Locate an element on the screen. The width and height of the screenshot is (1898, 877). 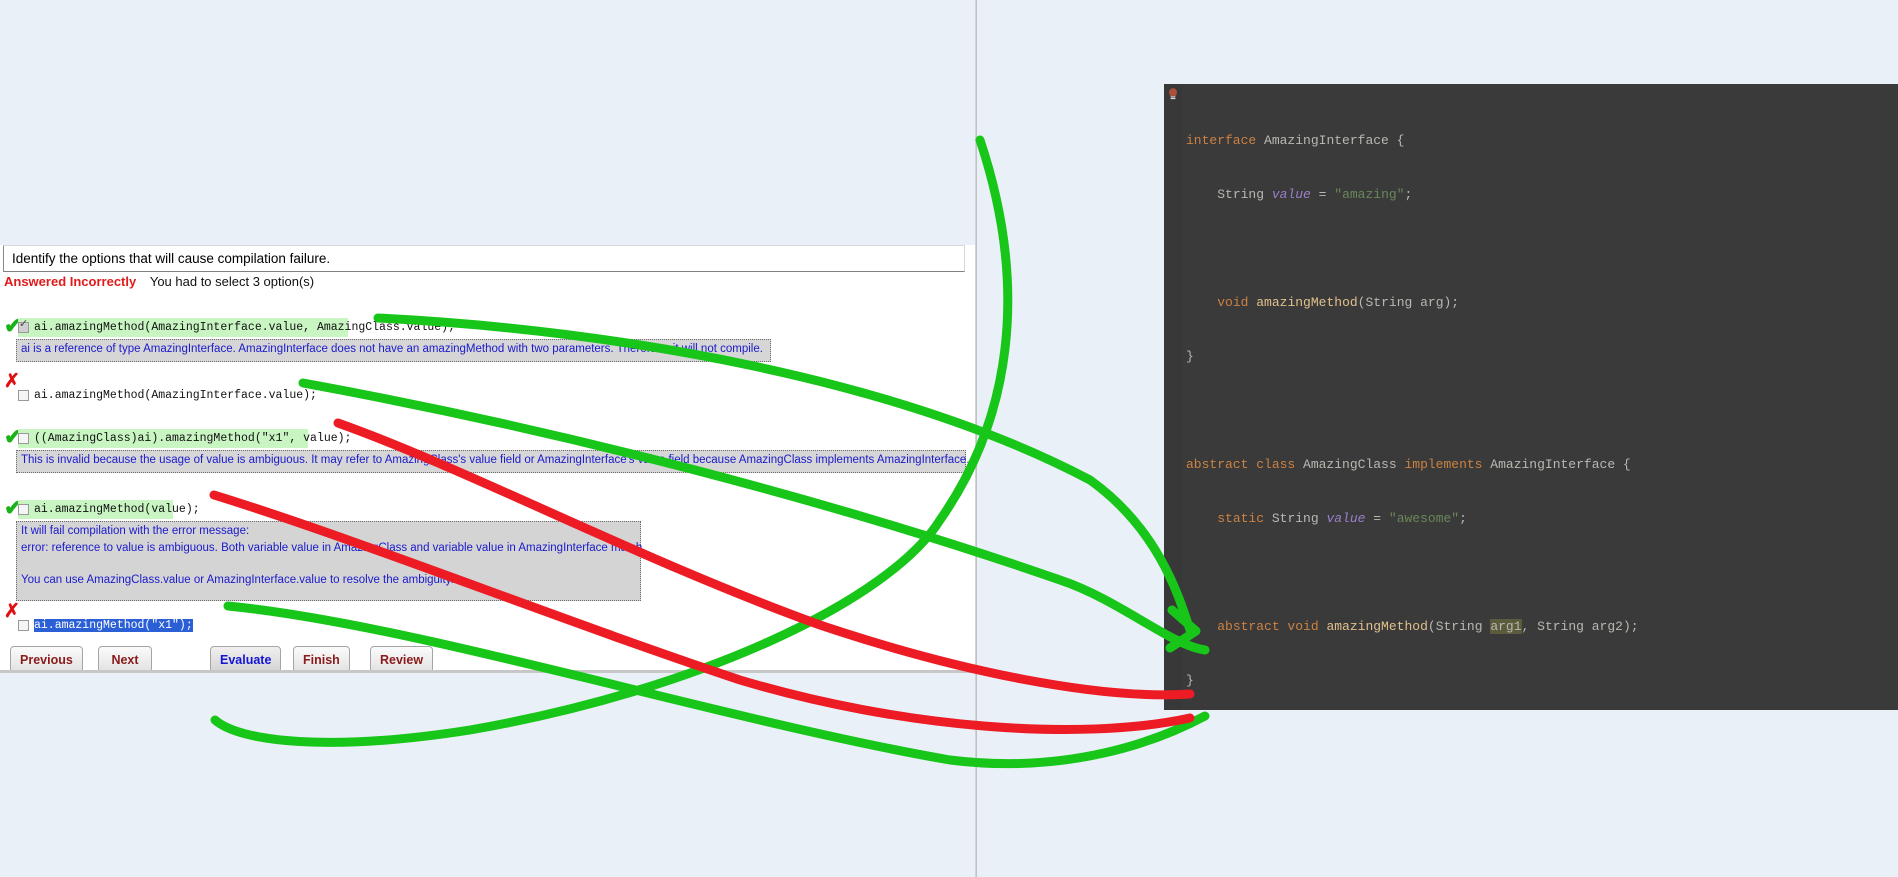
option-5-row: ai.amazingMethod("x1"); is located at coordinates (105, 625).